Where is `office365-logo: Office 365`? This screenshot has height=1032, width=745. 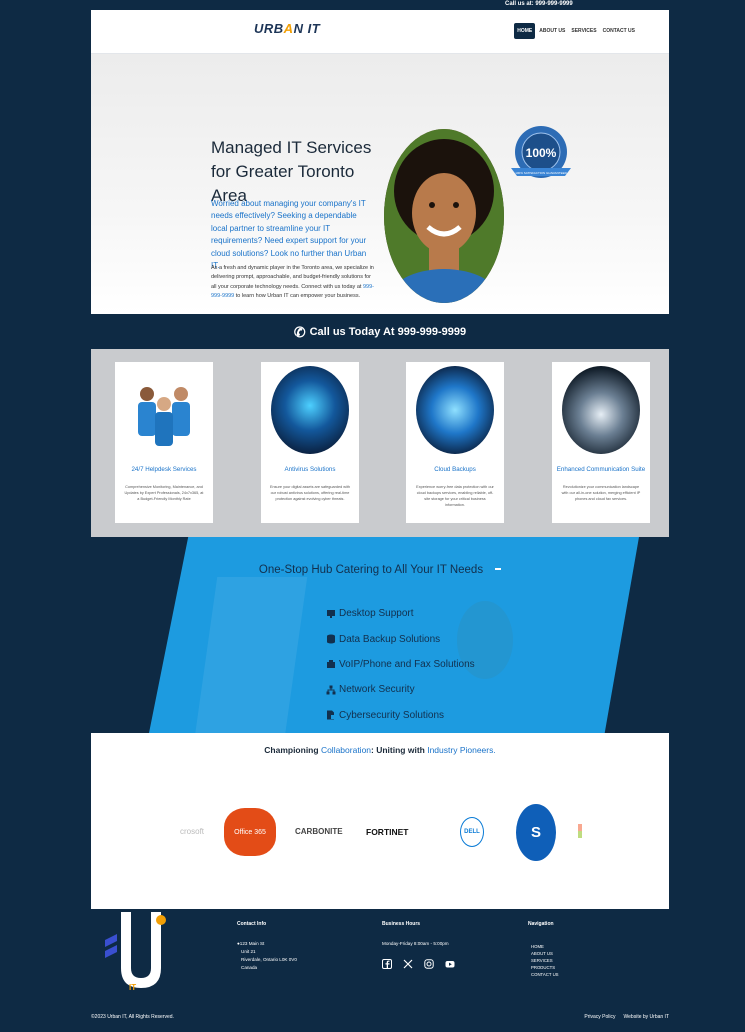 office365-logo: Office 365 is located at coordinates (250, 832).